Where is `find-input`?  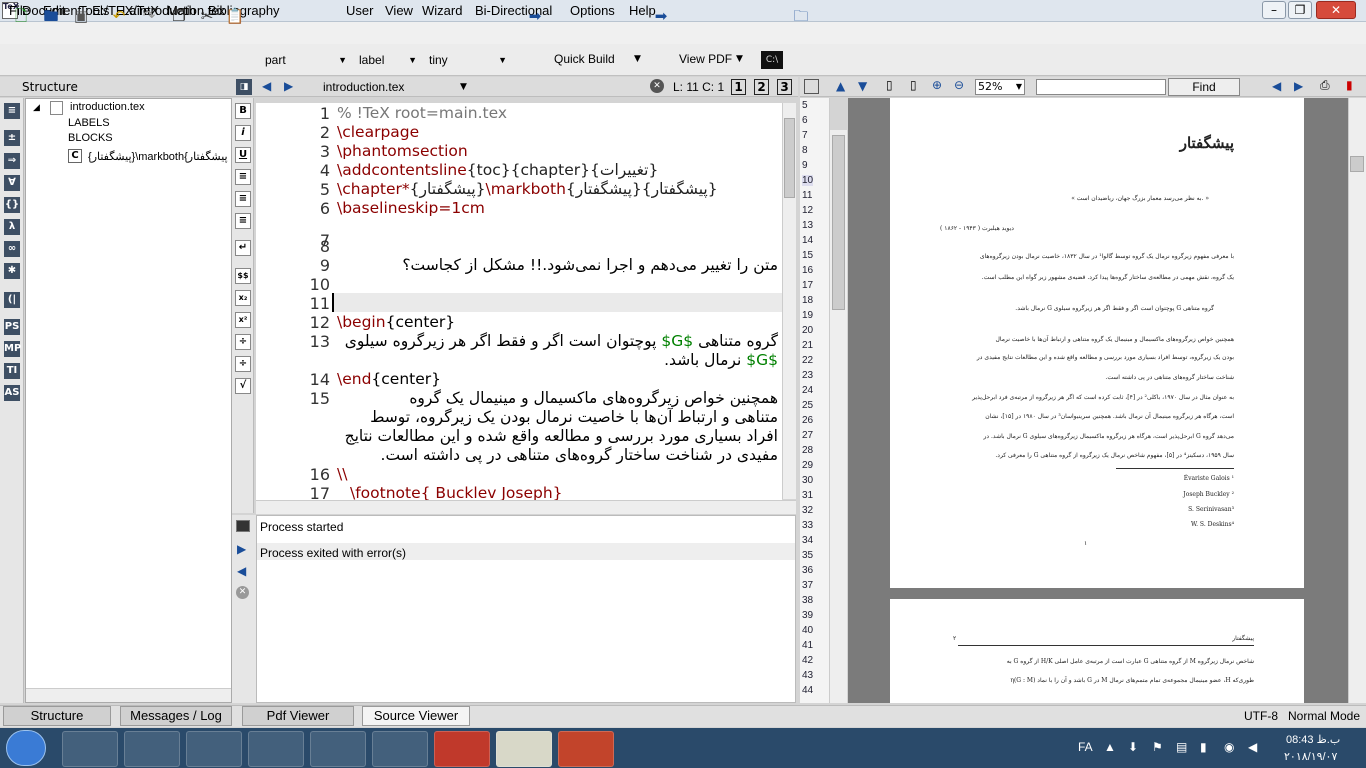 find-input is located at coordinates (1101, 87).